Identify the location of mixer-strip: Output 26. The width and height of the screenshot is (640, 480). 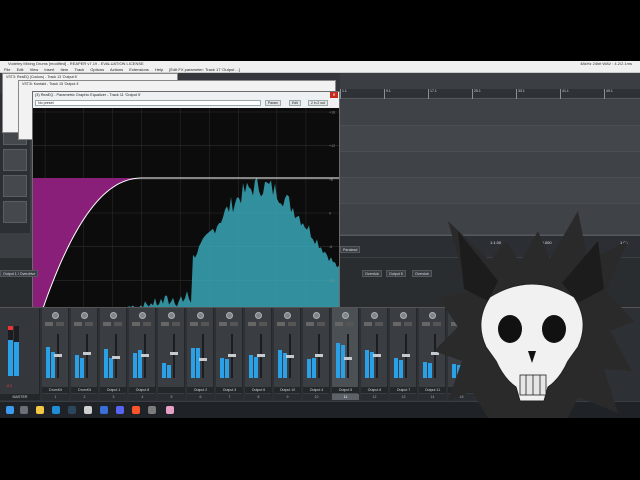
(200, 354).